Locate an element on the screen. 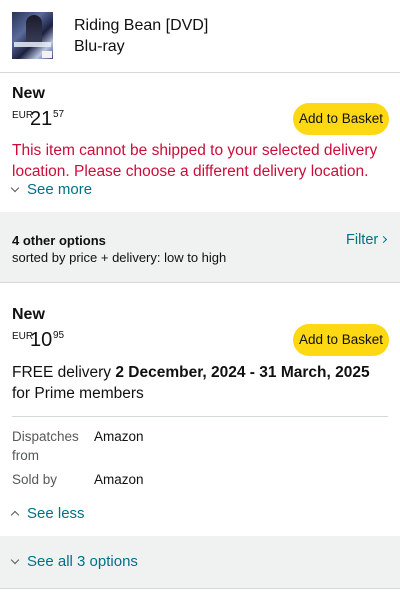 Image resolution: width=400 pixels, height=592 pixels. filter-link: Filter is located at coordinates (367, 240).